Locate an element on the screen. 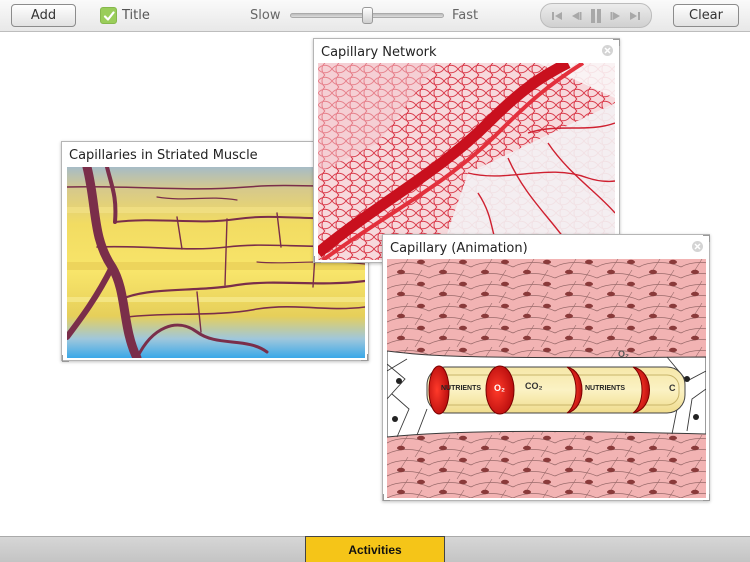  pause-button is located at coordinates (596, 16).